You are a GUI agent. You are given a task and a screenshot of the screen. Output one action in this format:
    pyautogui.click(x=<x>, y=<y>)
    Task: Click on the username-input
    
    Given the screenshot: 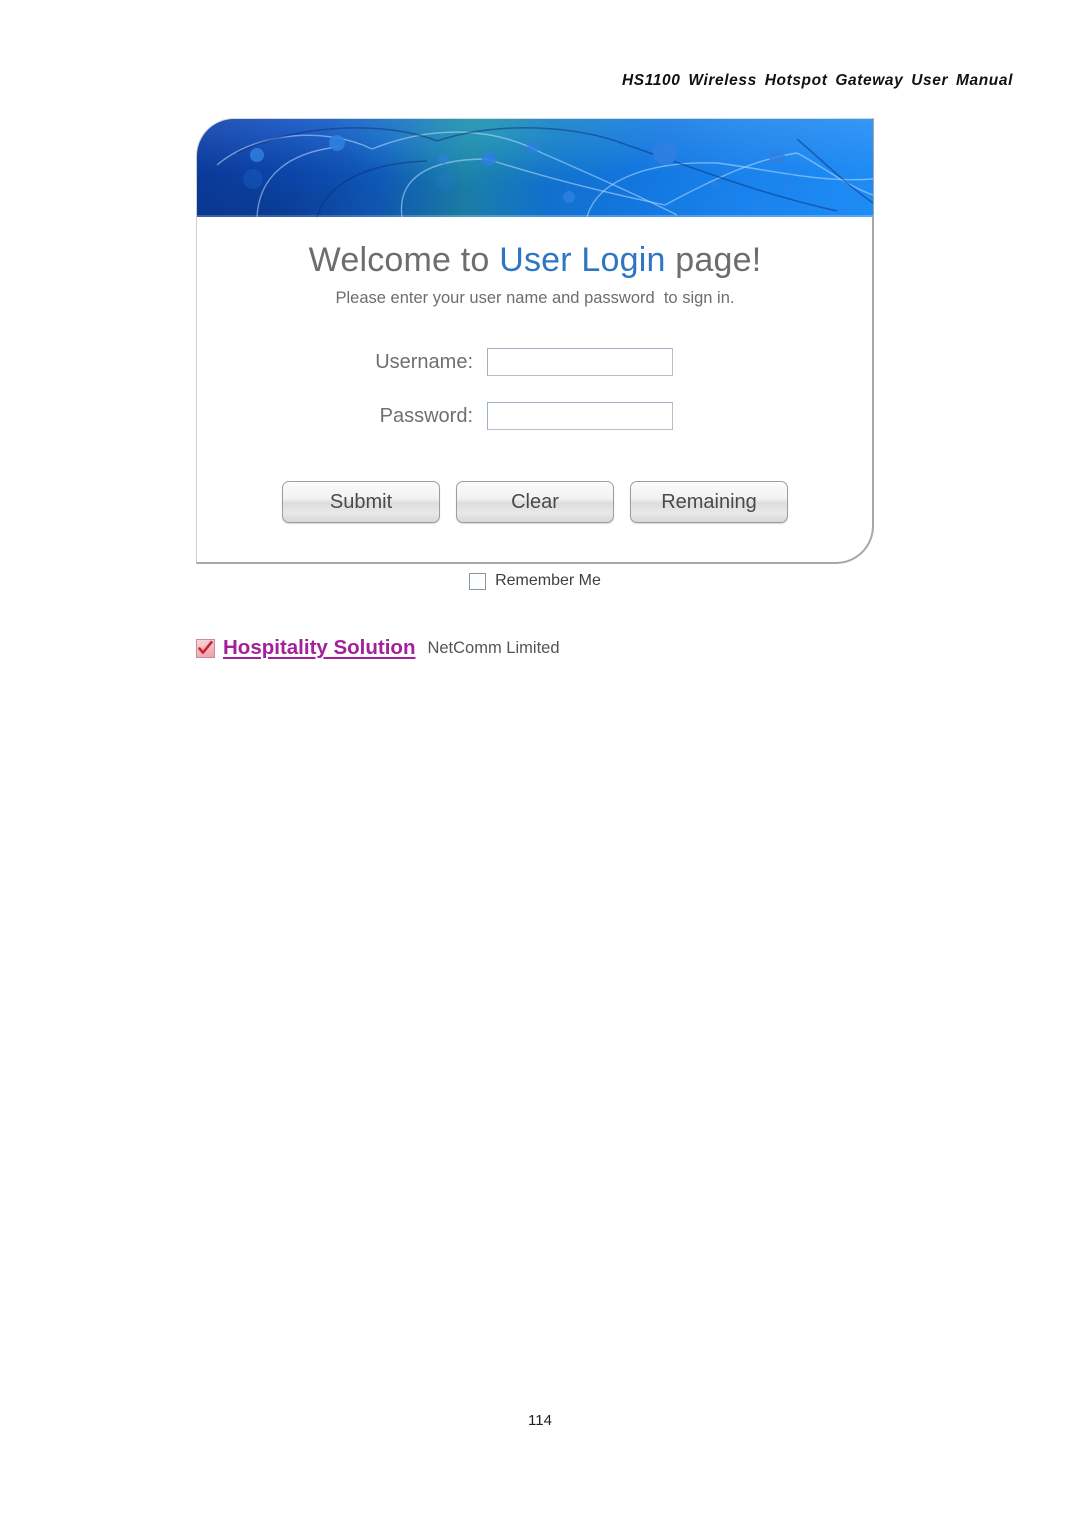 What is the action you would take?
    pyautogui.click(x=580, y=362)
    